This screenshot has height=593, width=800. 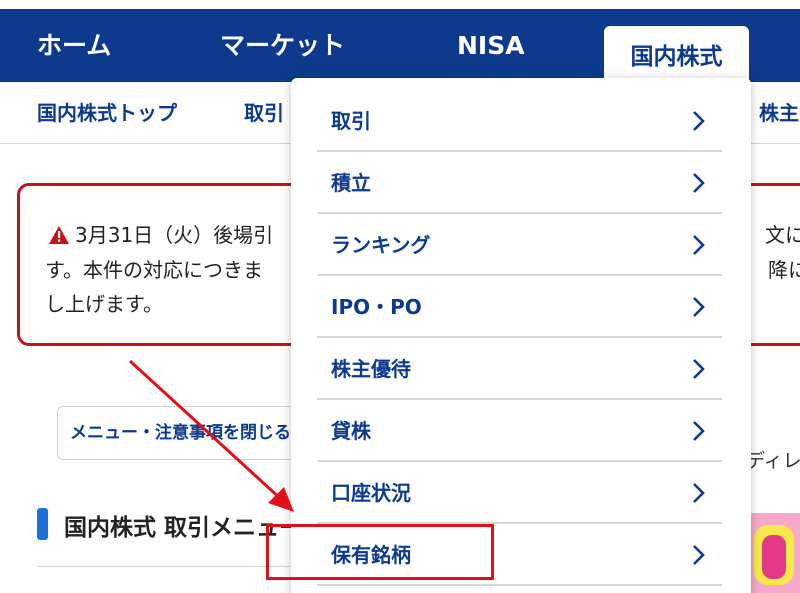 What do you see at coordinates (519, 121) in the screenshot?
I see `dropdown-item-trade: 取引` at bounding box center [519, 121].